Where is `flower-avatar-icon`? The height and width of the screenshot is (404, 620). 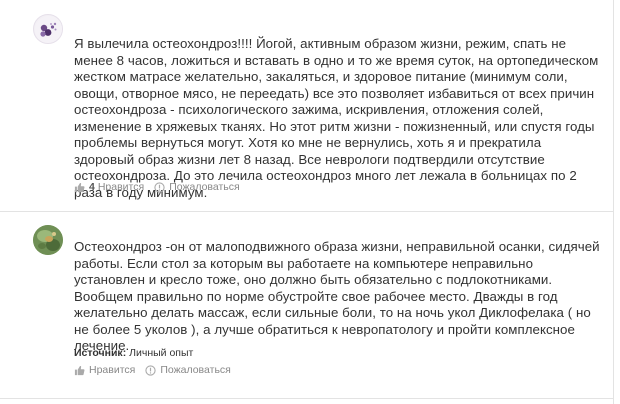
flower-avatar-icon is located at coordinates (48, 29).